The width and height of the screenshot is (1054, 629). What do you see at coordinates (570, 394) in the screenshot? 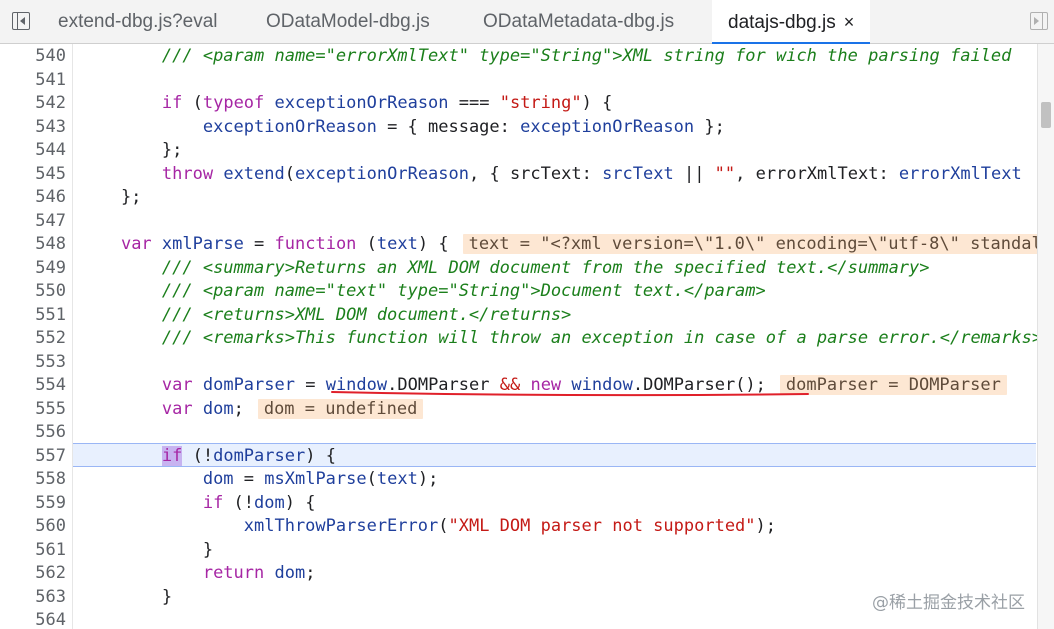
I see `annotation-underline` at bounding box center [570, 394].